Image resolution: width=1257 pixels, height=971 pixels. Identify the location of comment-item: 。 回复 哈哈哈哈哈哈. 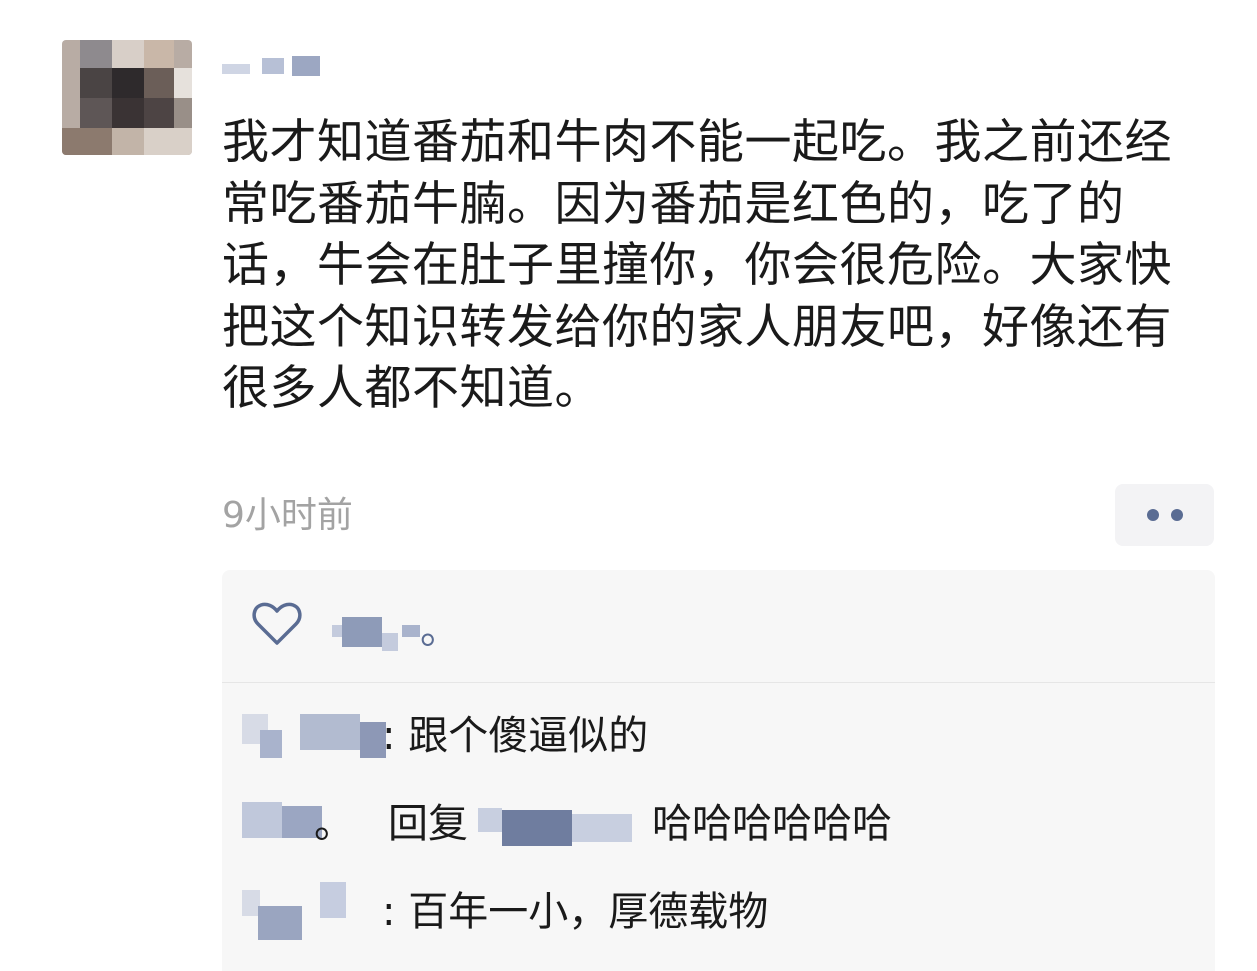
(718, 828).